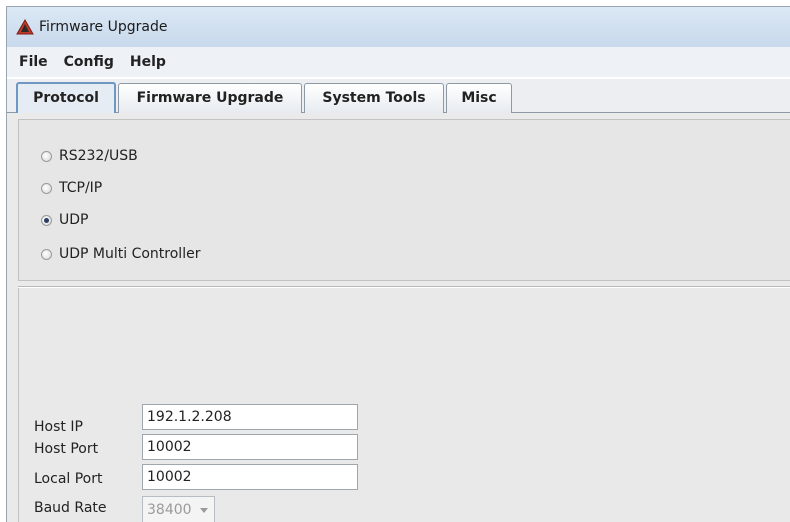 This screenshot has height=522, width=790. I want to click on radio-button-selected, so click(46, 220).